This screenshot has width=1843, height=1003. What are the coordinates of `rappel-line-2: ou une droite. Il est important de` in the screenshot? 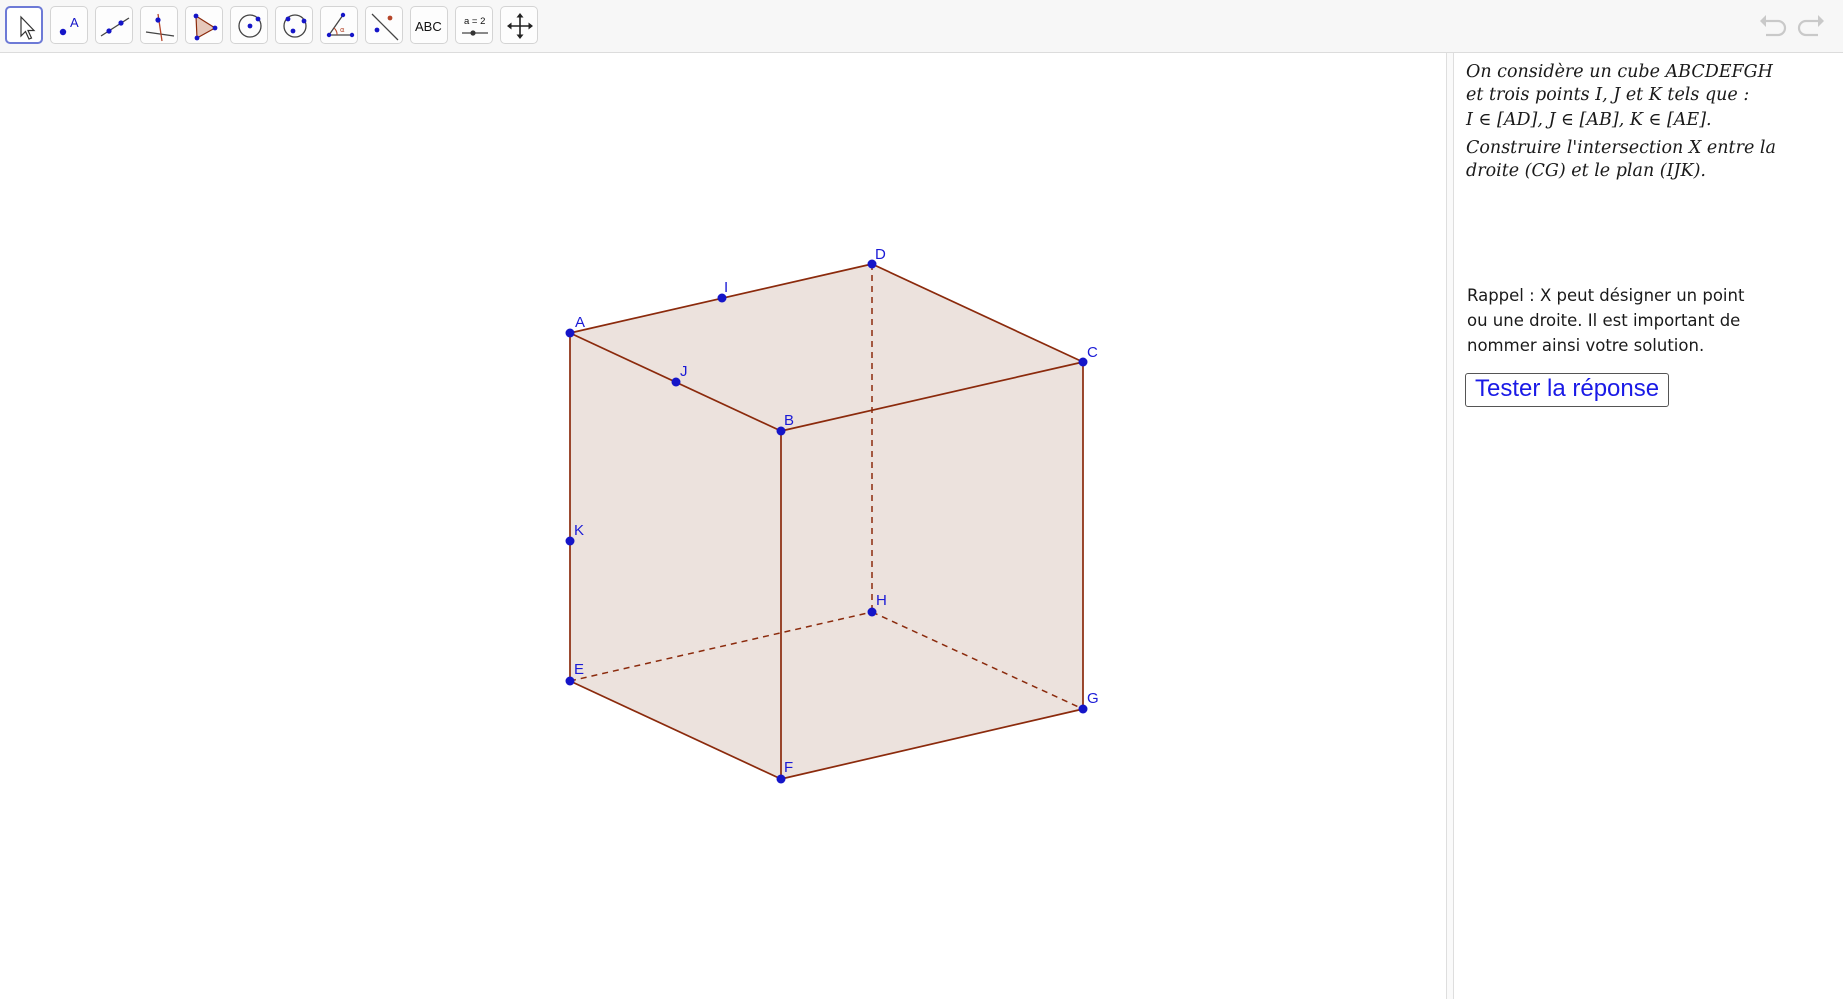 It's located at (1604, 320).